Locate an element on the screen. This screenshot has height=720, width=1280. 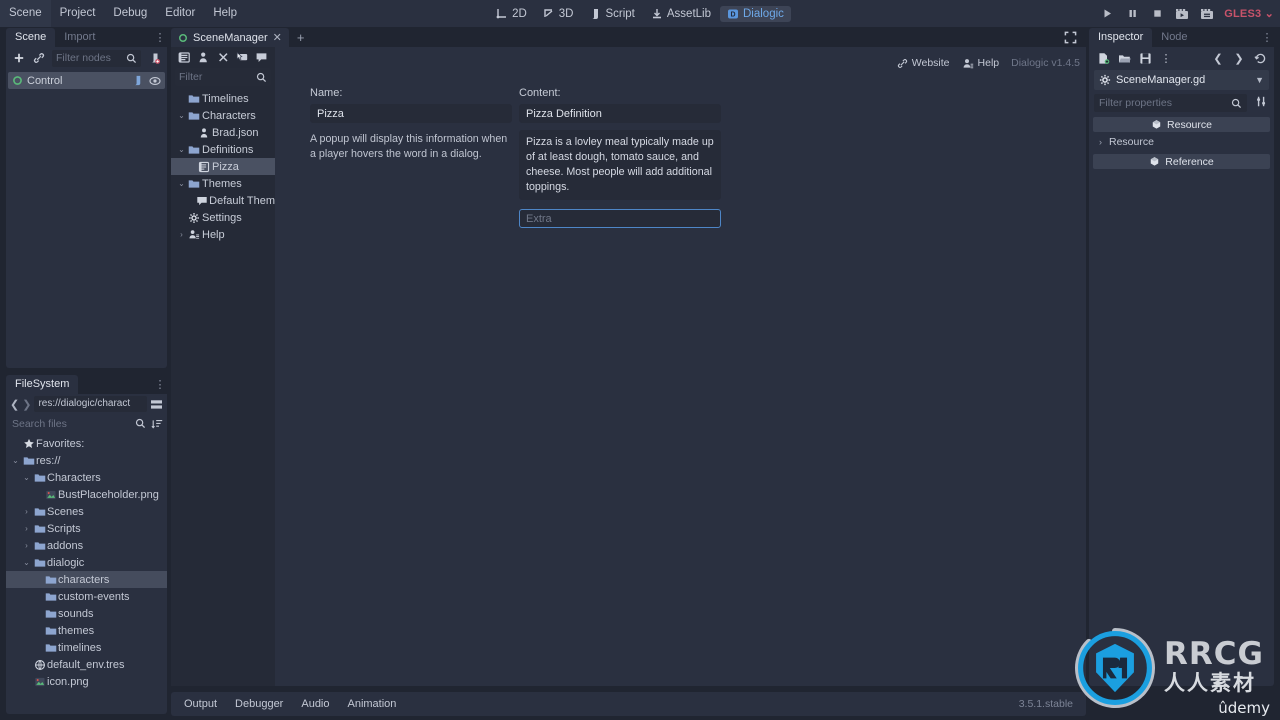
dialogic-tree-row: ⌄ Definitions is located at coordinates (223, 149).